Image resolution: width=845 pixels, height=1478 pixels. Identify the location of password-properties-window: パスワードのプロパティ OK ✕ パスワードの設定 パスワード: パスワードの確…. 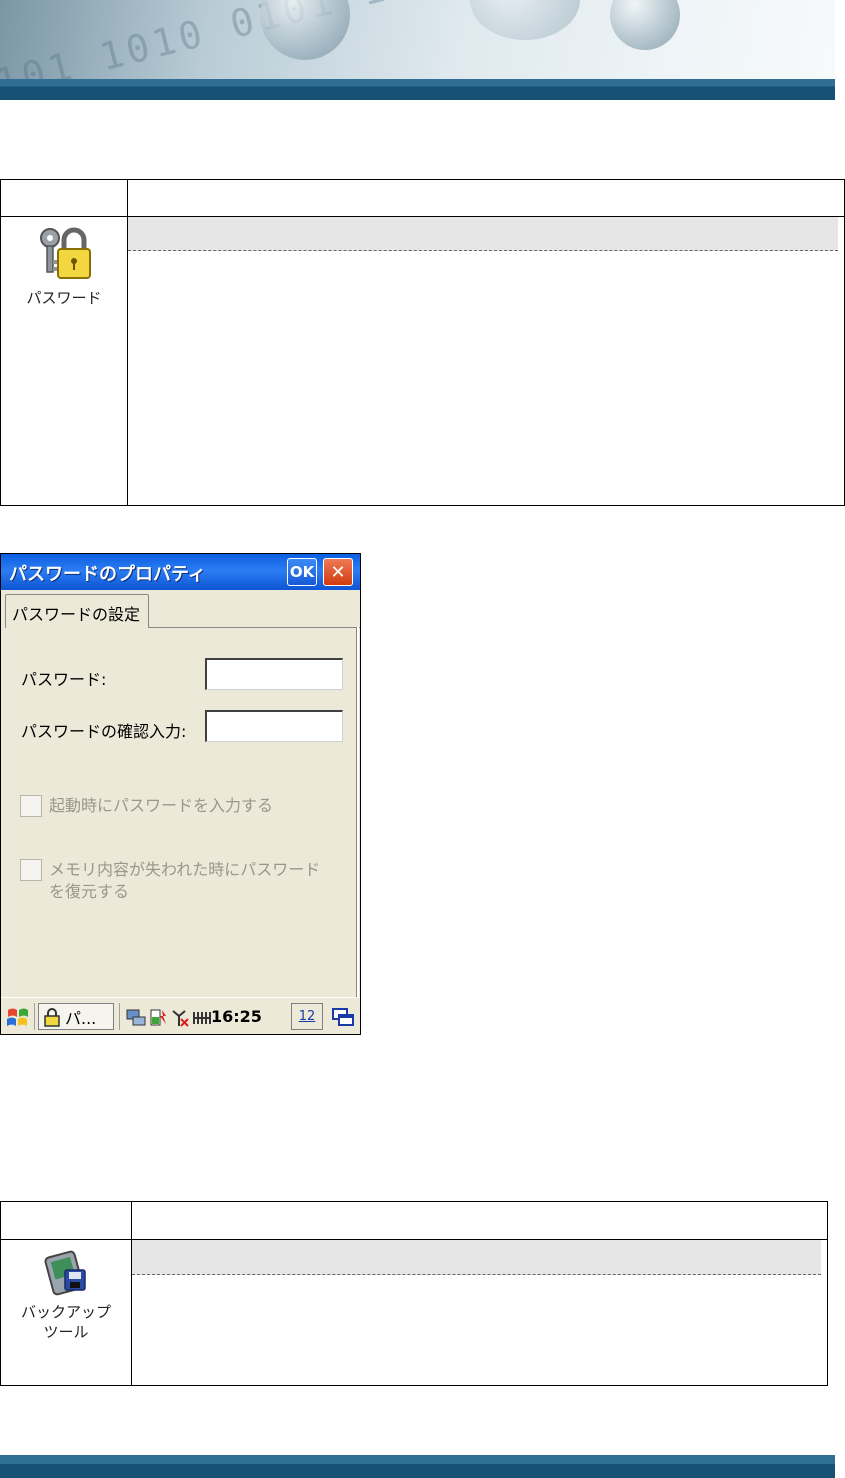
(180, 794).